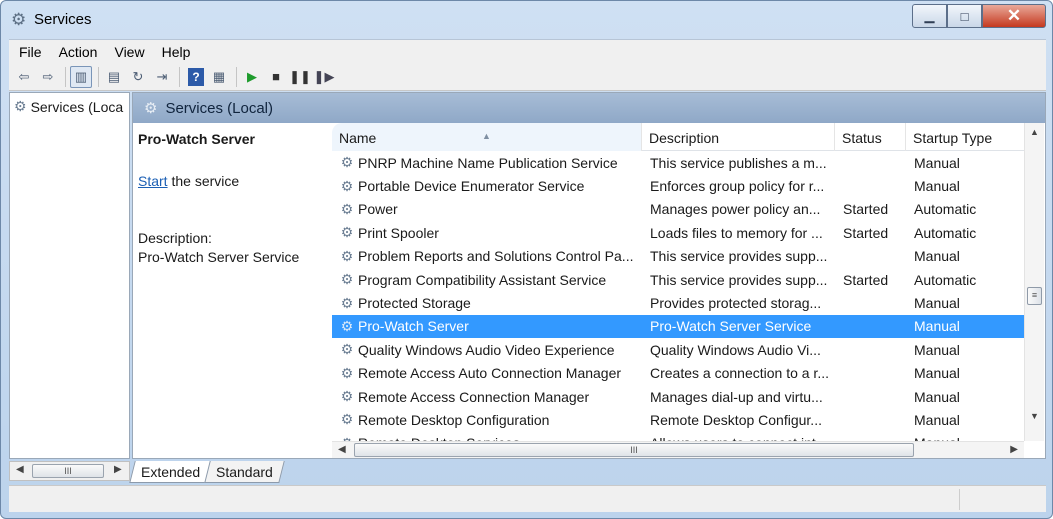  Describe the element at coordinates (474, 396) in the screenshot. I see `service-name: Remote Access Connection Manager` at that location.